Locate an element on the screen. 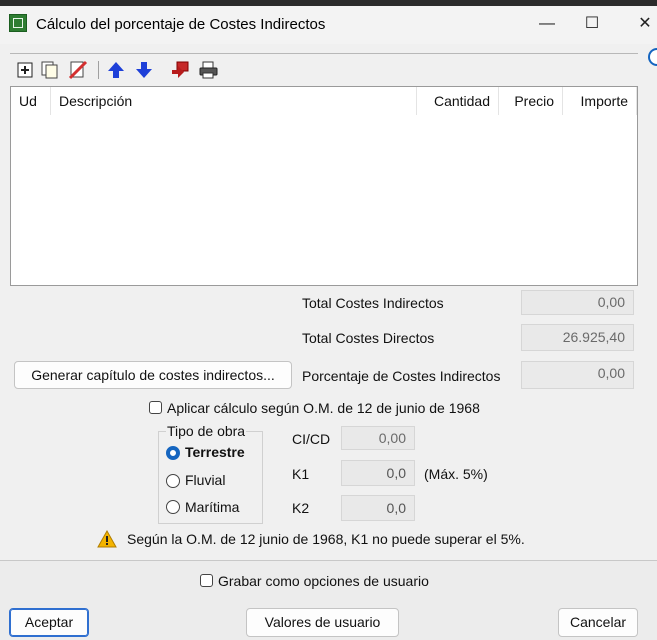 The width and height of the screenshot is (657, 640). ci-cd-field: 0,00 is located at coordinates (378, 438).